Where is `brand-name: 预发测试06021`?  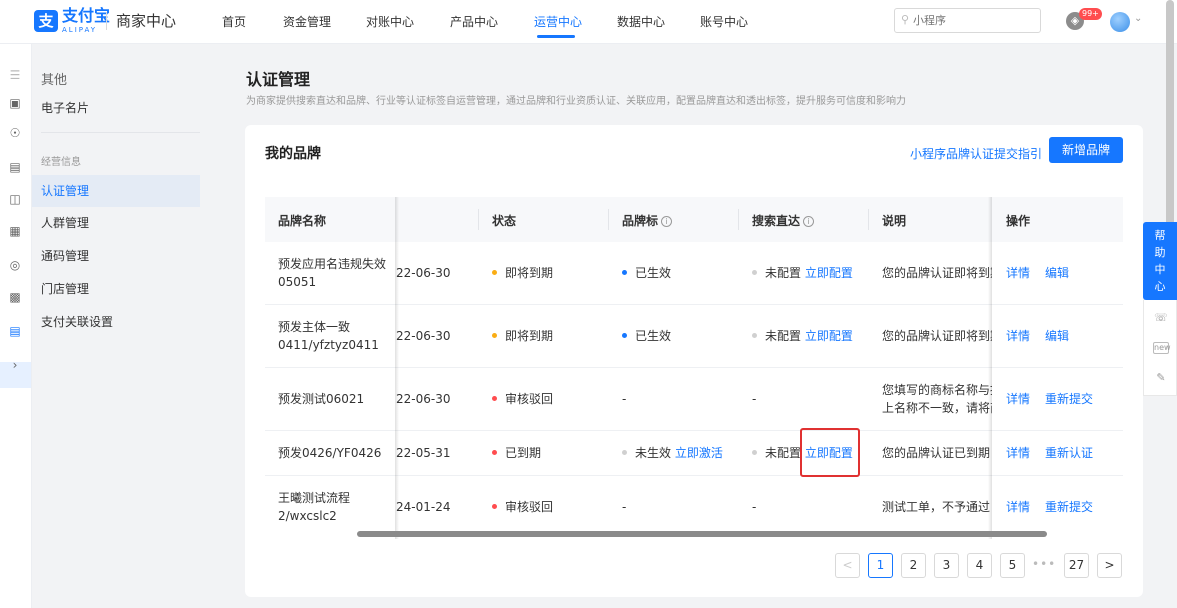
brand-name: 预发测试06021 is located at coordinates (321, 399).